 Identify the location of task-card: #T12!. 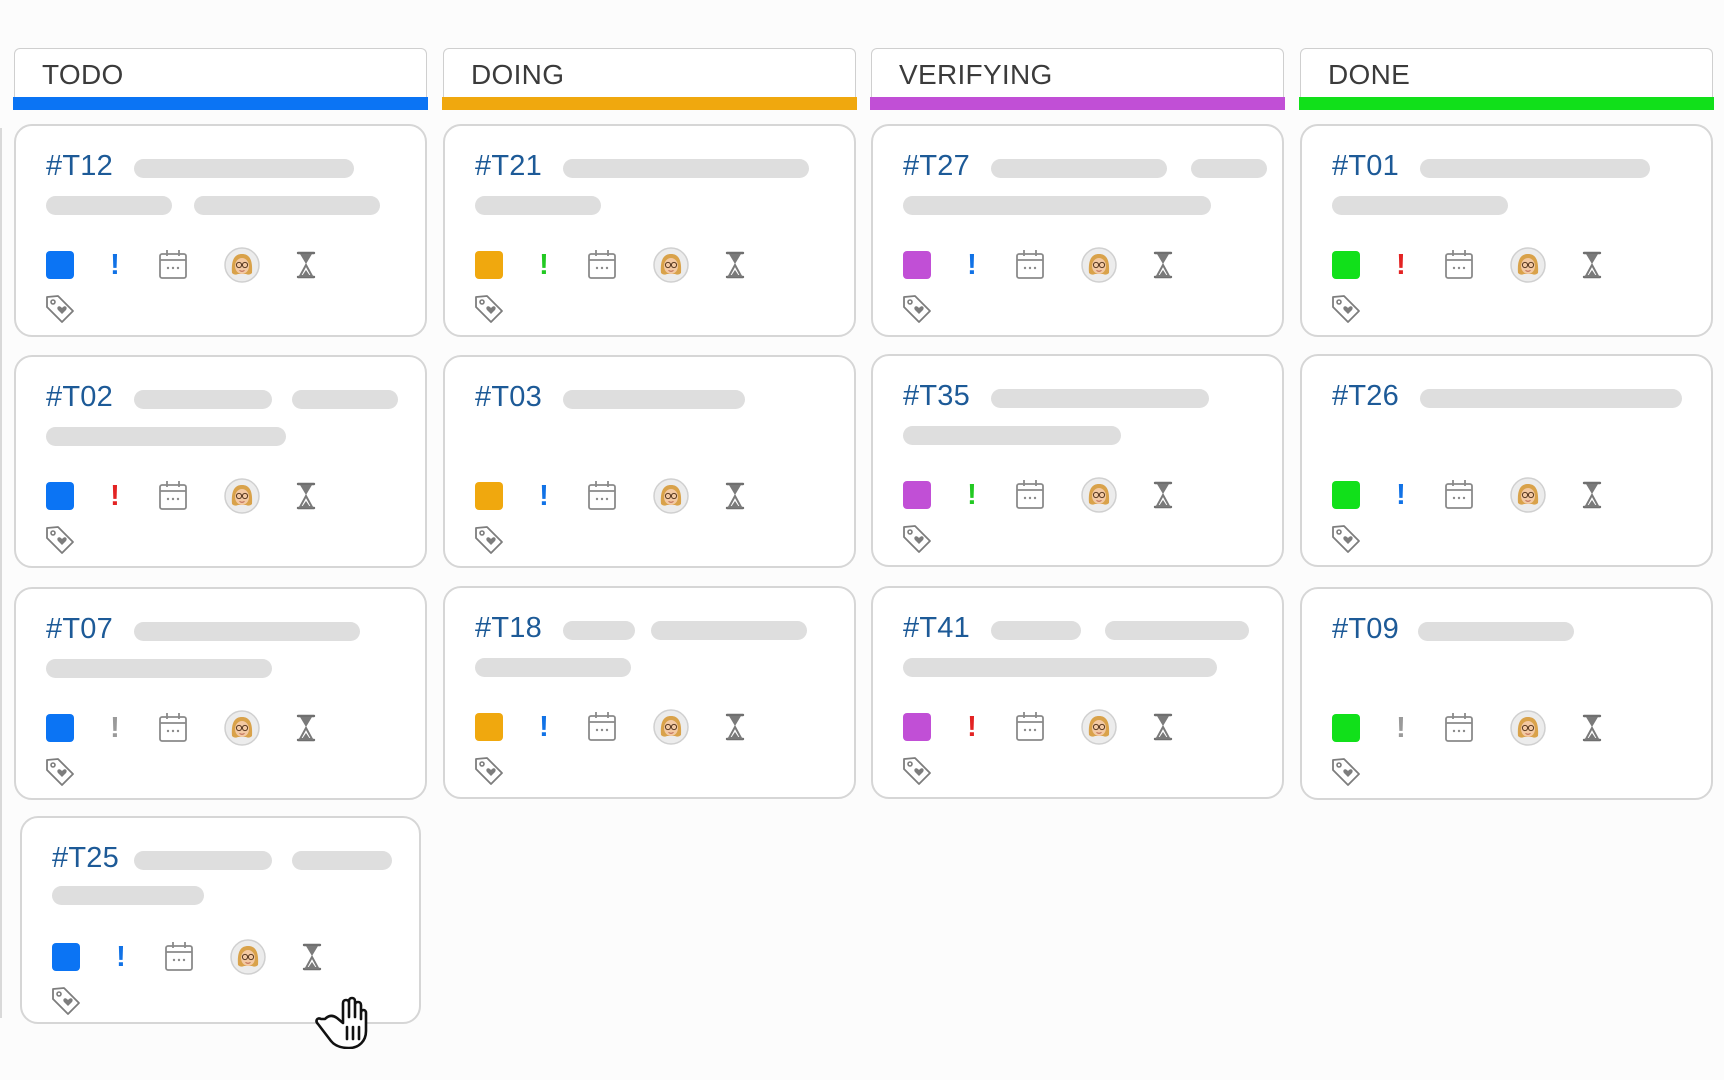
(220, 230).